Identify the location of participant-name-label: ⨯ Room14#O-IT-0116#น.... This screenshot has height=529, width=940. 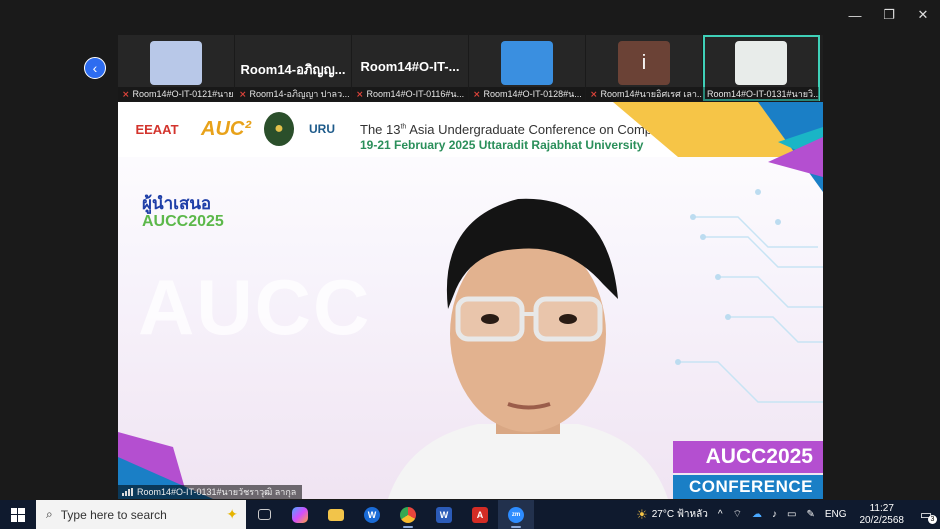
(410, 94).